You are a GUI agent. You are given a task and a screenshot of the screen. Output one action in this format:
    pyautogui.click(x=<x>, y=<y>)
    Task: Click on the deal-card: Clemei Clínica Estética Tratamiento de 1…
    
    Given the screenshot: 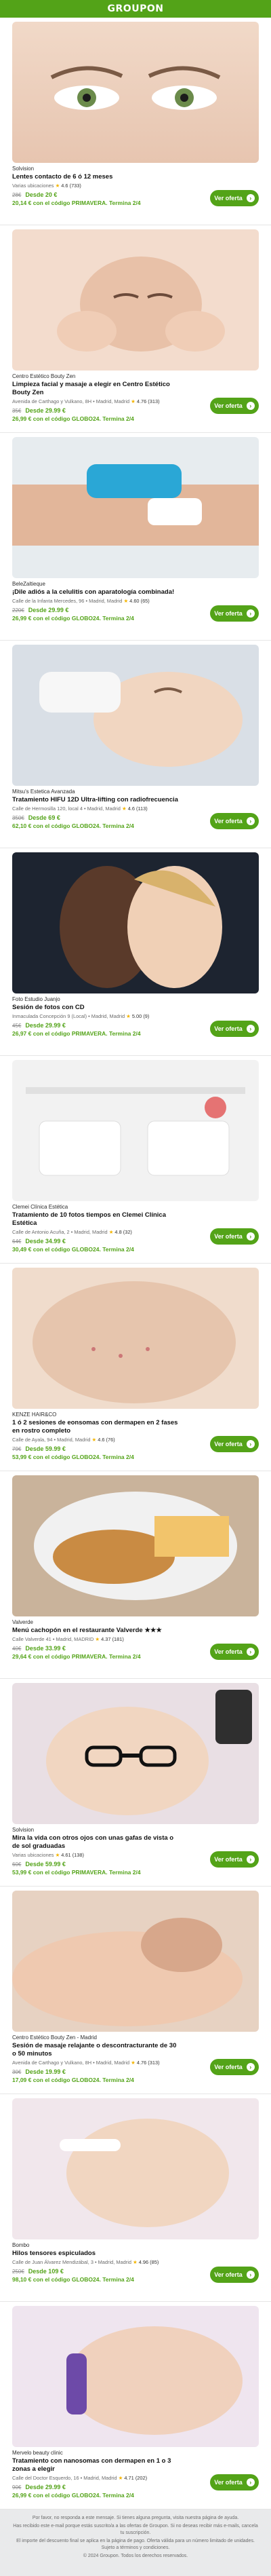 What is the action you would take?
    pyautogui.click(x=135, y=1160)
    